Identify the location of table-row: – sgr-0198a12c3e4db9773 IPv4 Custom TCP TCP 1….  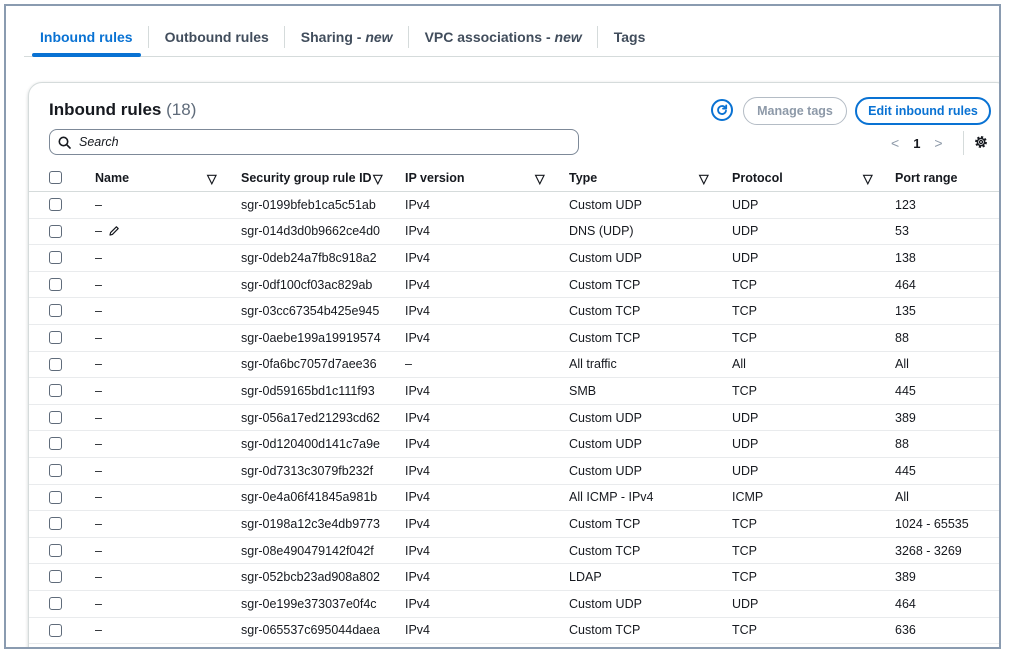
(514, 524).